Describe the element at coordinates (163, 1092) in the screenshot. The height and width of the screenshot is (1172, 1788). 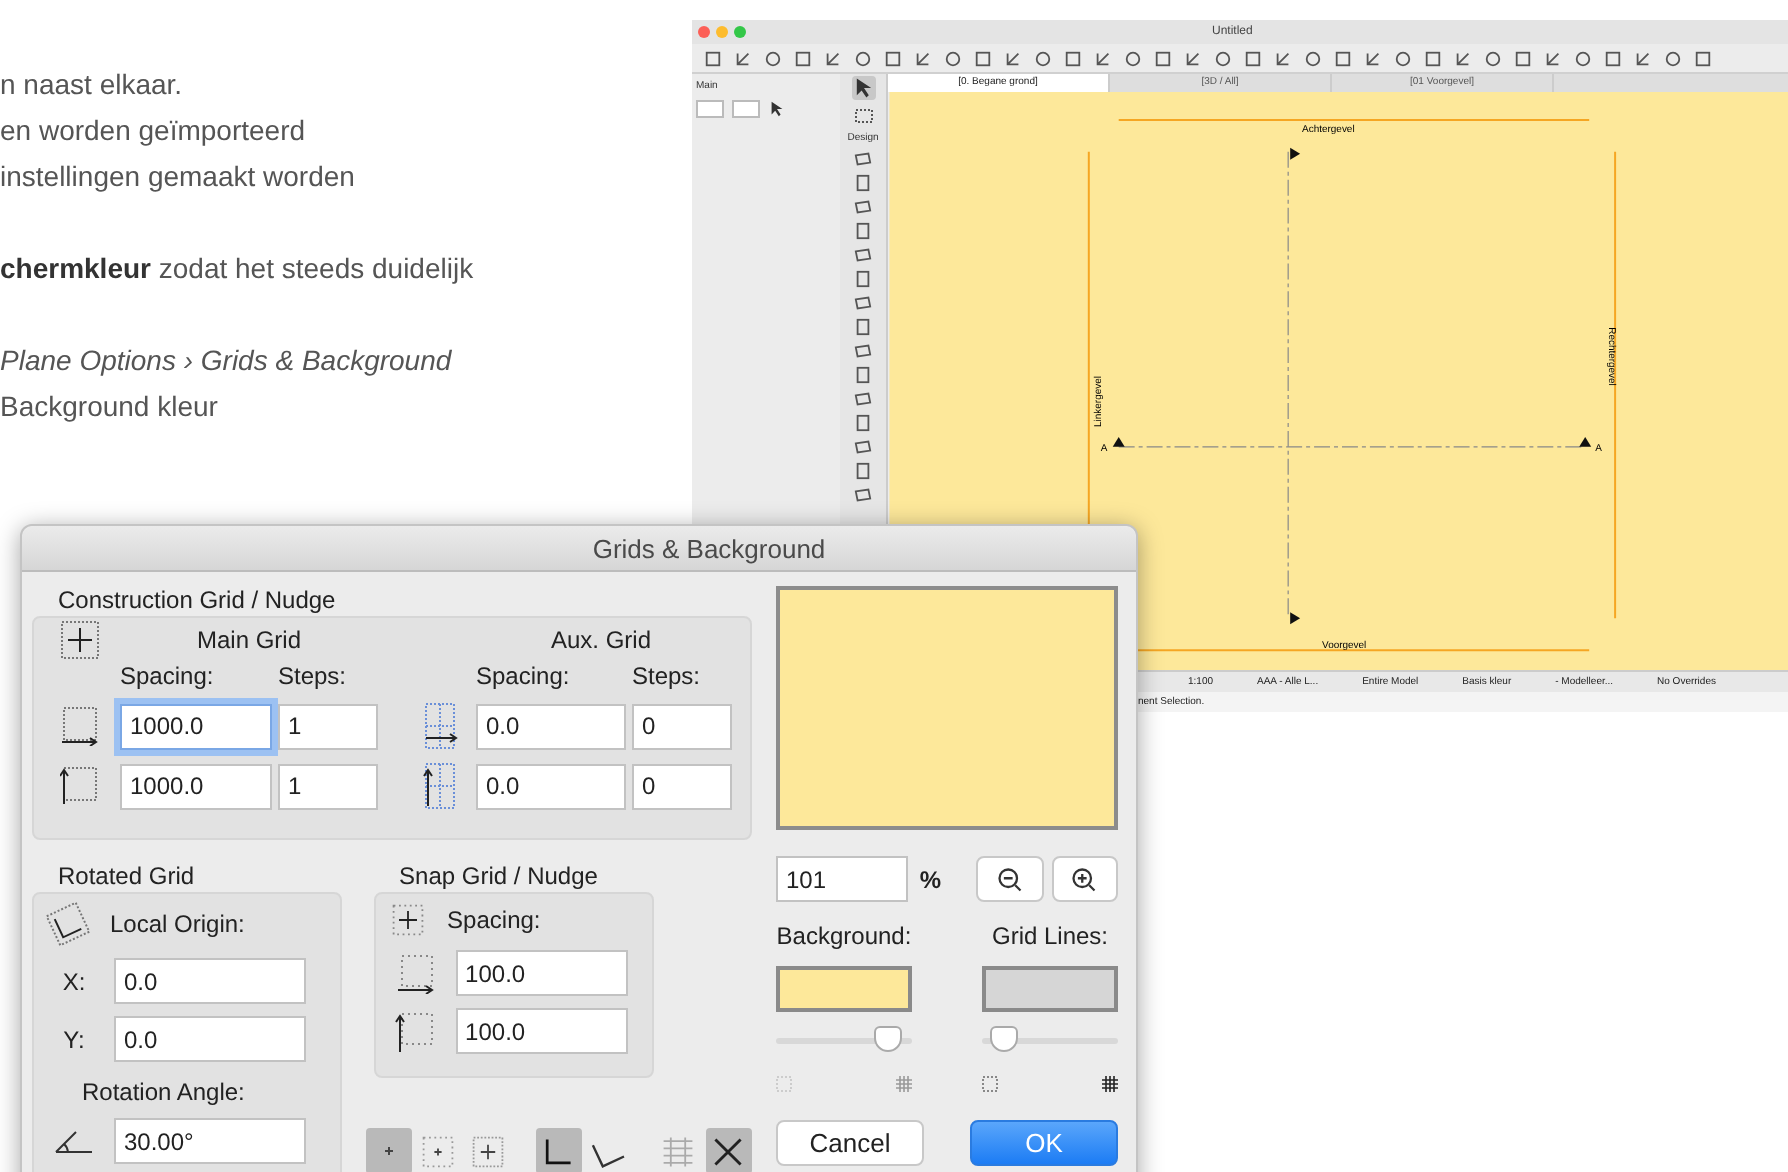
I see `field-label: Rotation Angle:` at that location.